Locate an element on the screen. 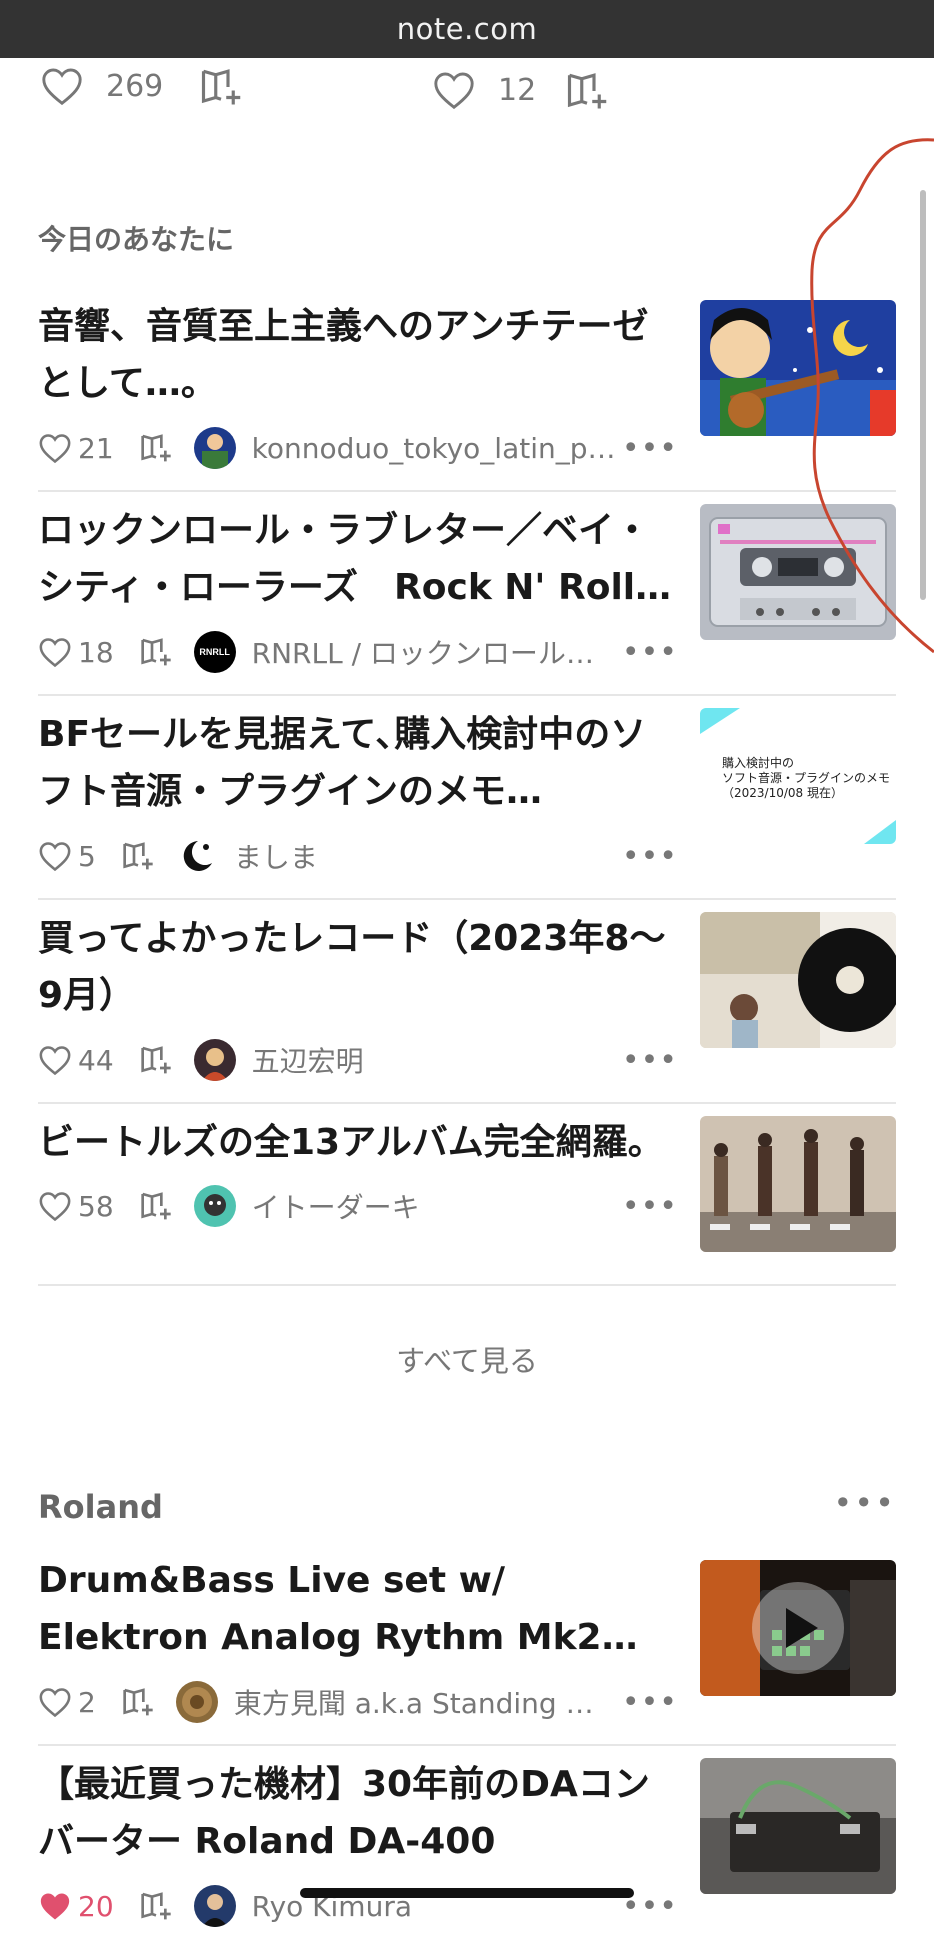 Image resolution: width=934 pixels, height=1956 pixels. like-button: 2 is located at coordinates (79, 1702).